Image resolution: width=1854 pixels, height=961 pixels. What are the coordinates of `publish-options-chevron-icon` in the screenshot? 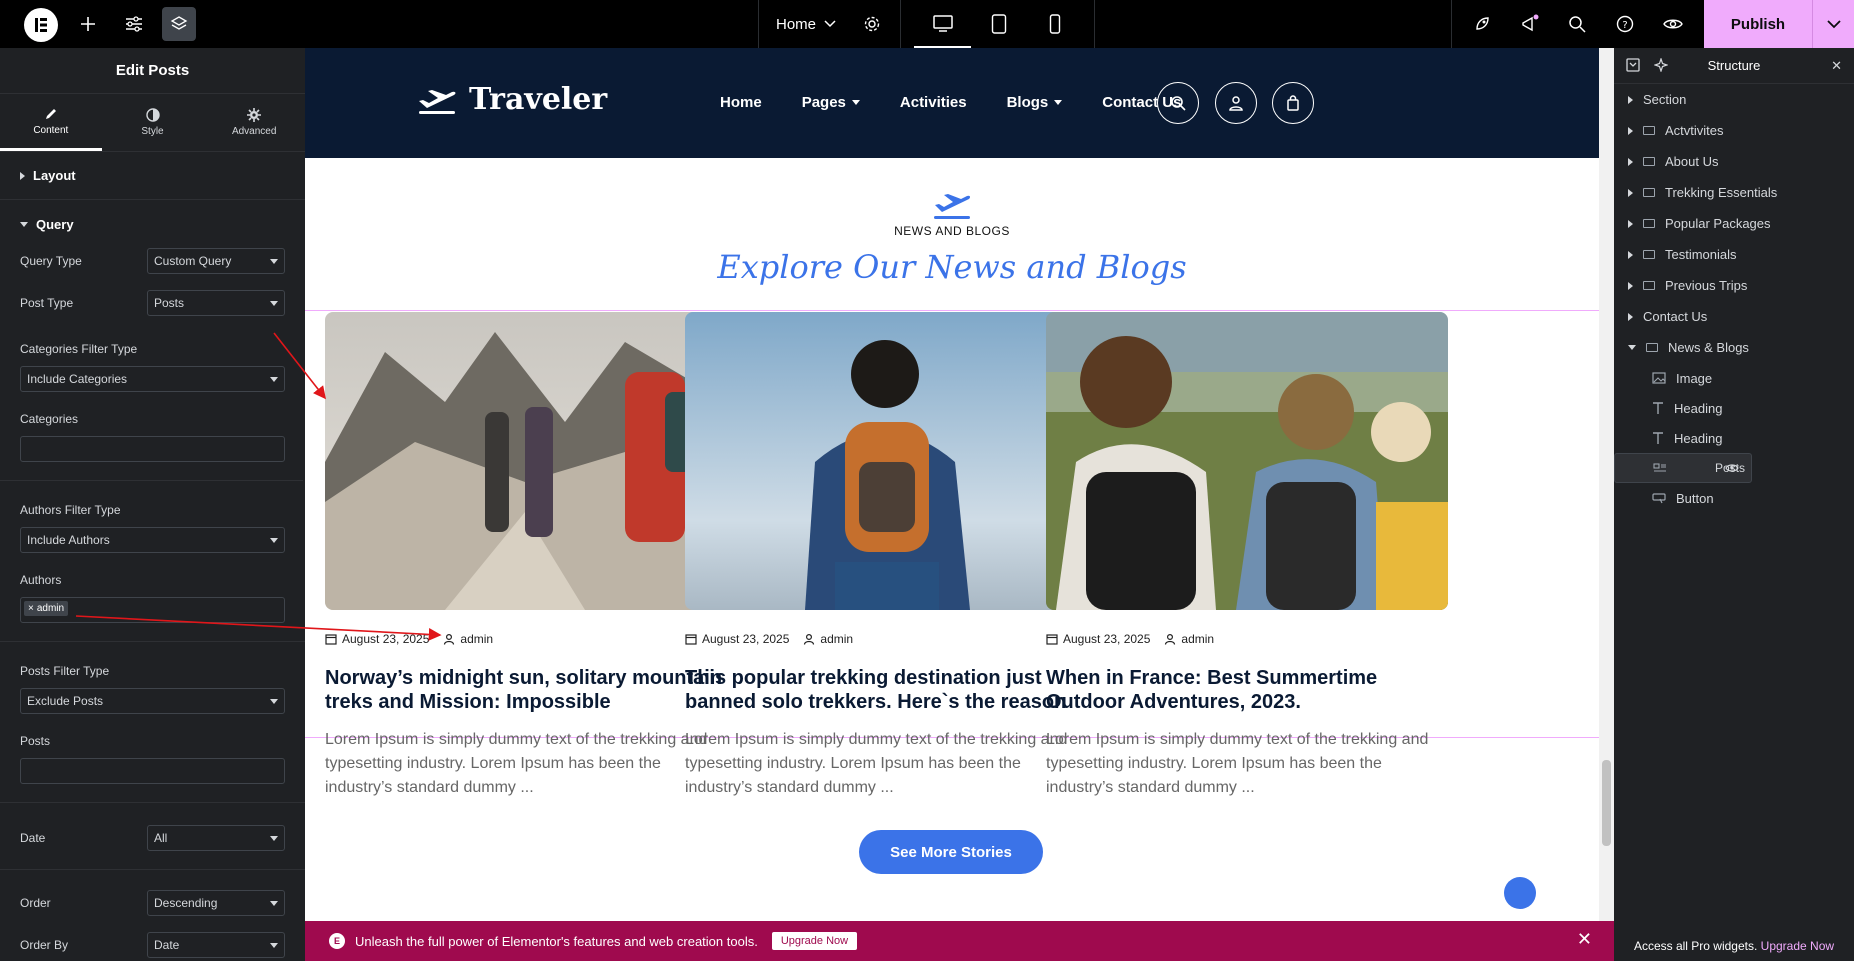 It's located at (1833, 24).